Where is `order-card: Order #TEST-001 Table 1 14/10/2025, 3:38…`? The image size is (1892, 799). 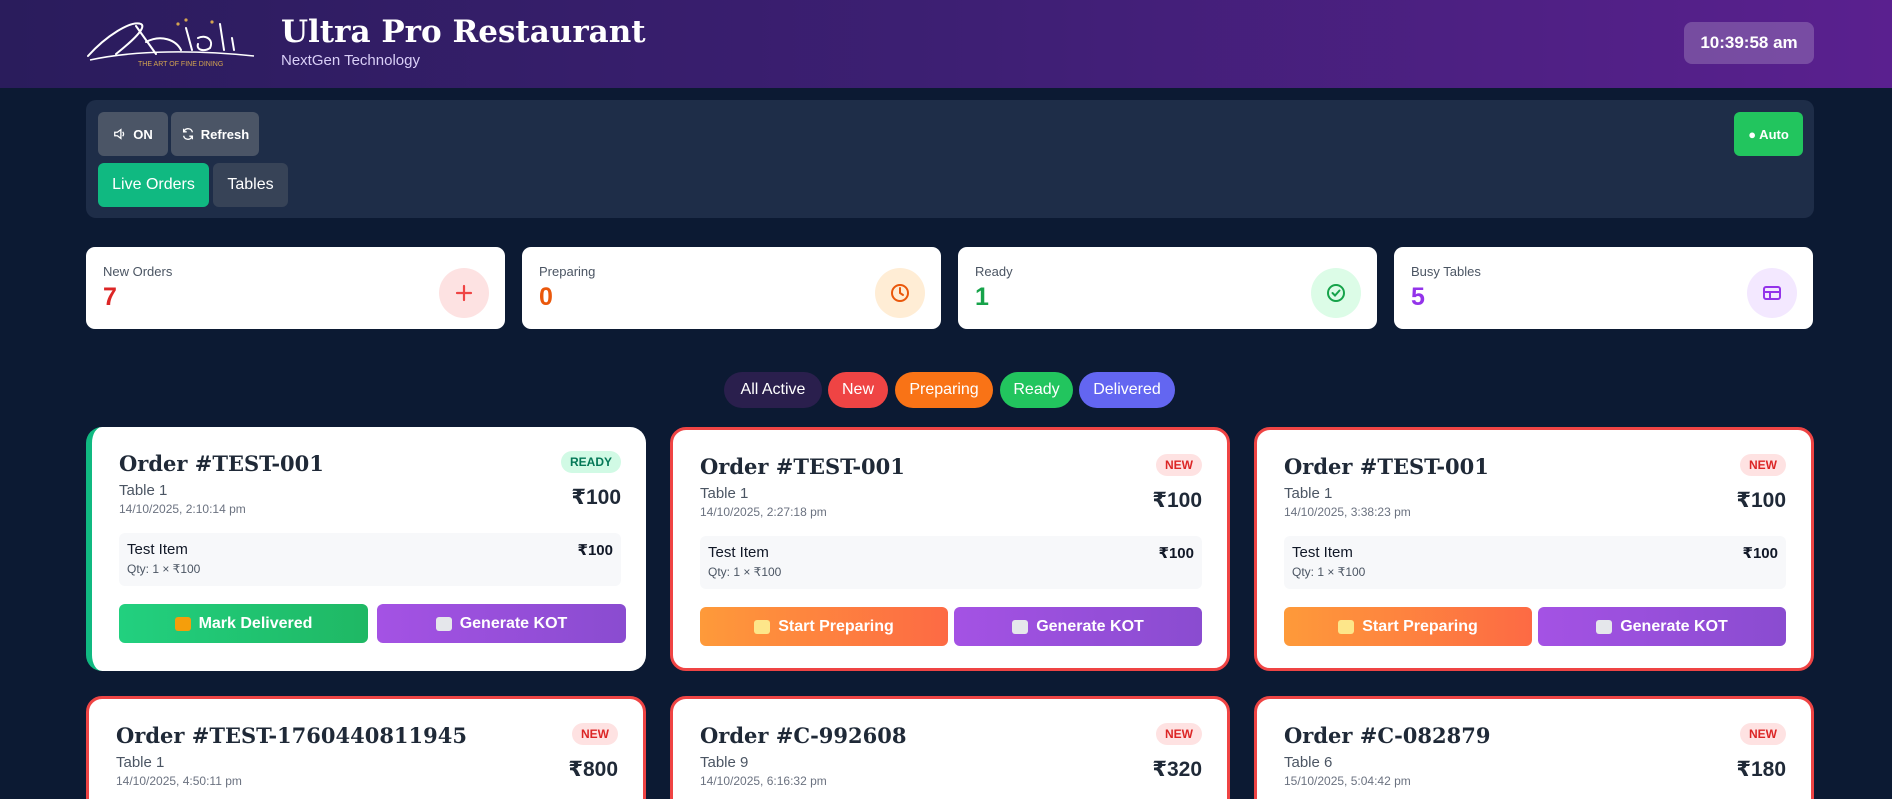 order-card: Order #TEST-001 Table 1 14/10/2025, 3:38… is located at coordinates (1534, 549).